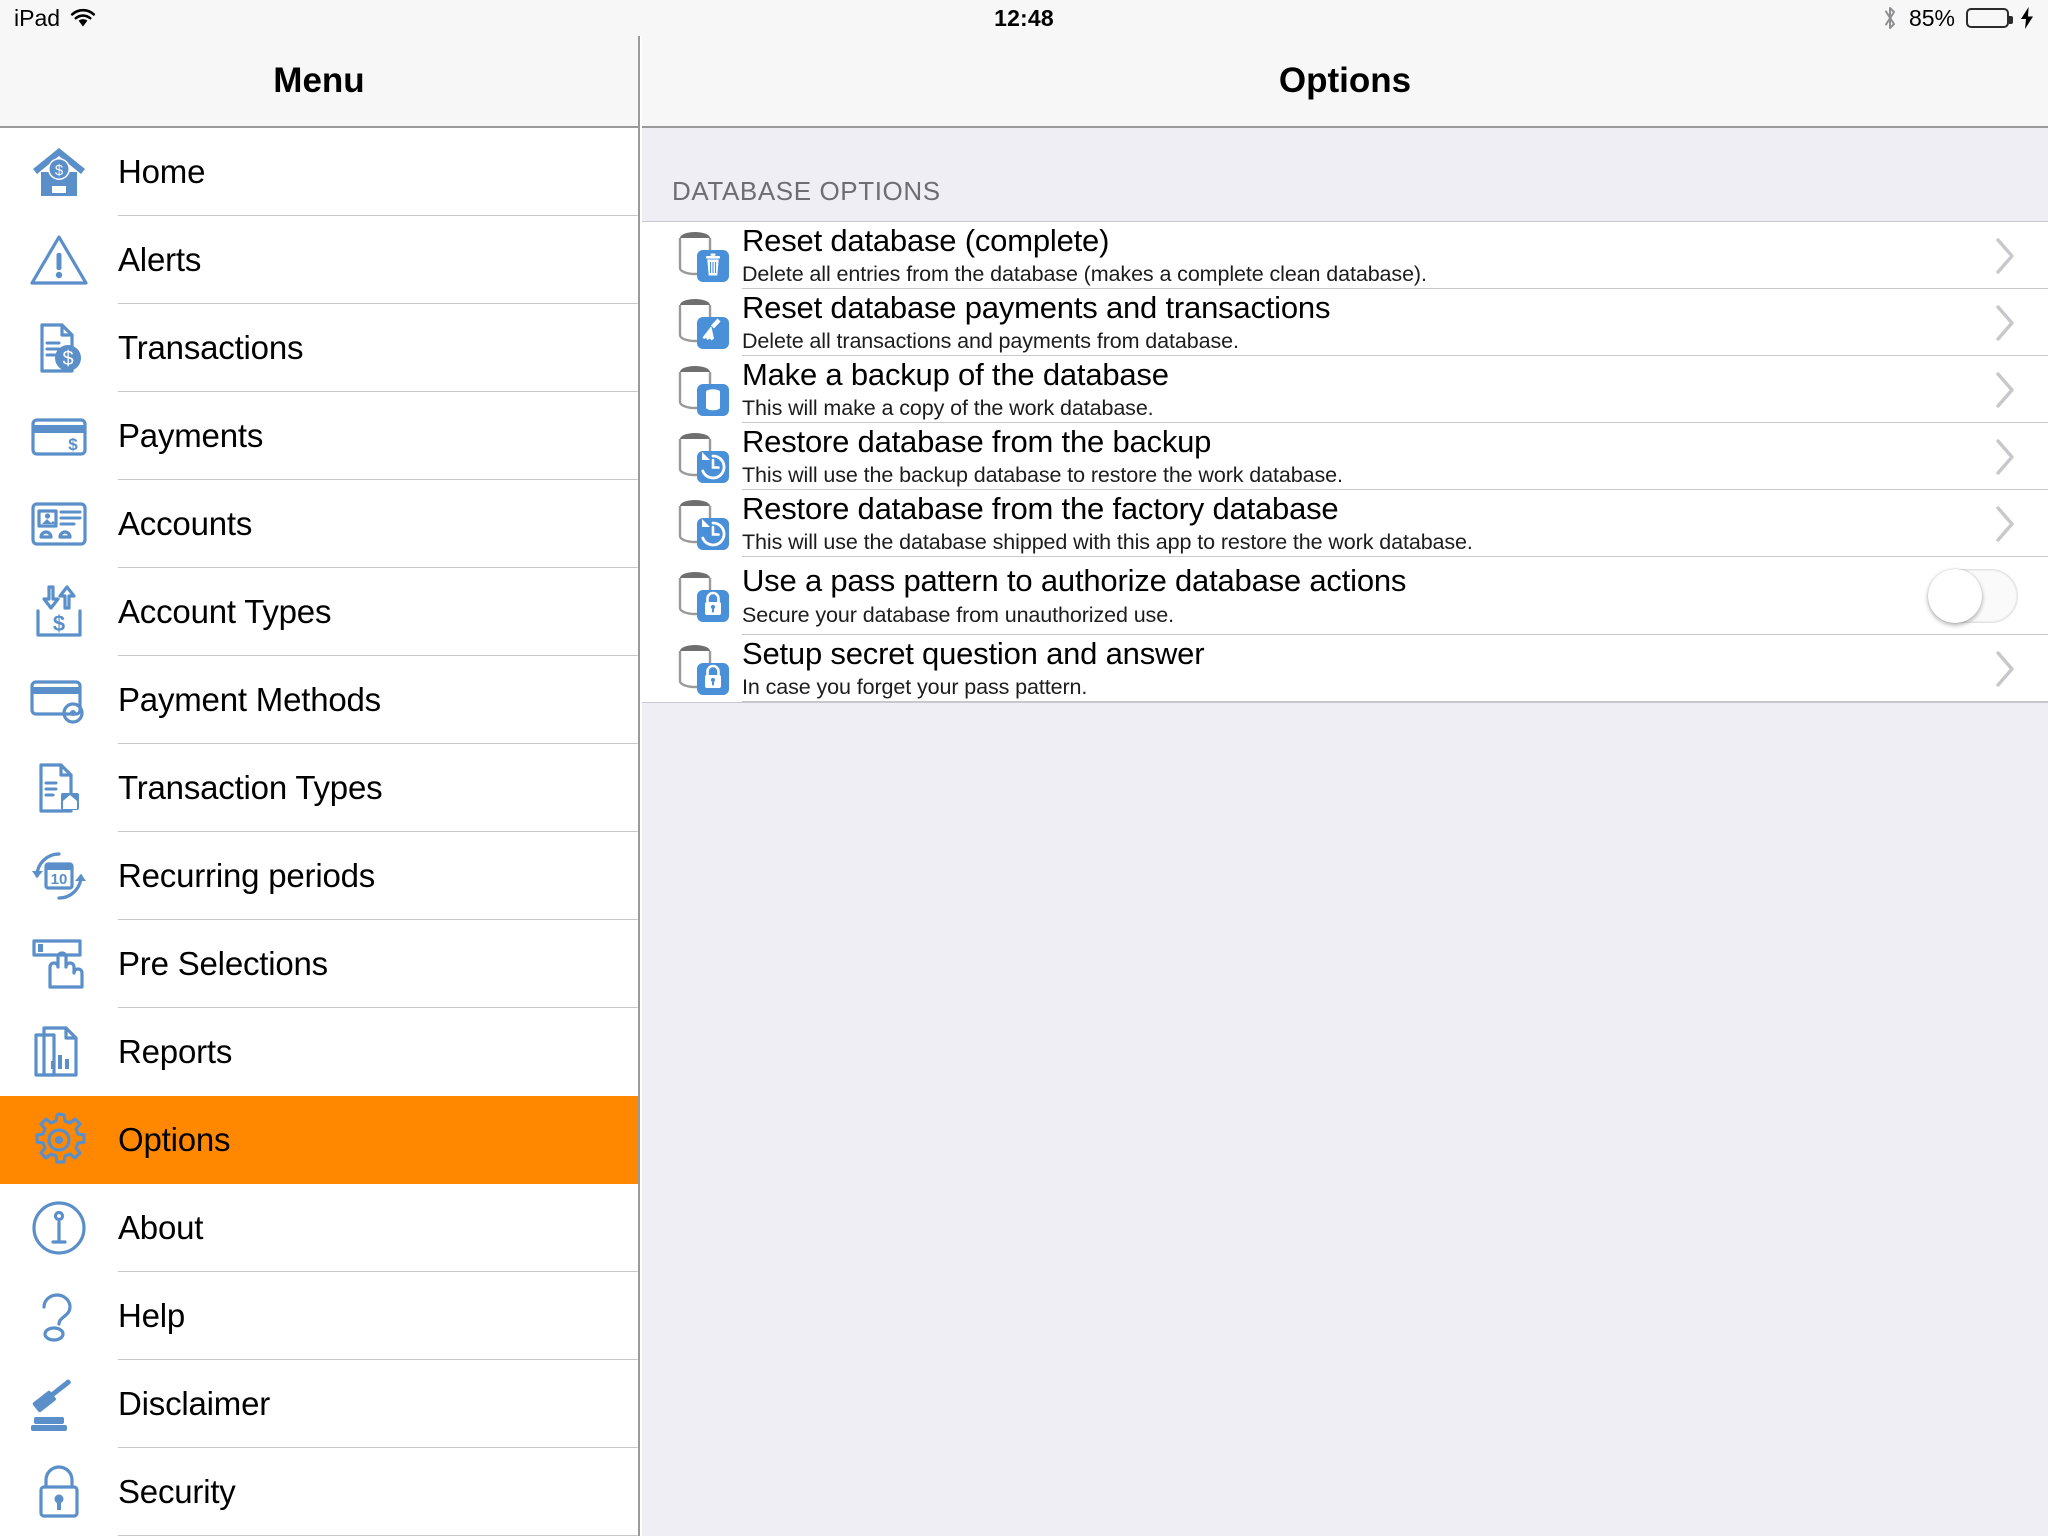  Describe the element at coordinates (378, 260) in the screenshot. I see `sidebar-item-label-wrap: Alerts` at that location.